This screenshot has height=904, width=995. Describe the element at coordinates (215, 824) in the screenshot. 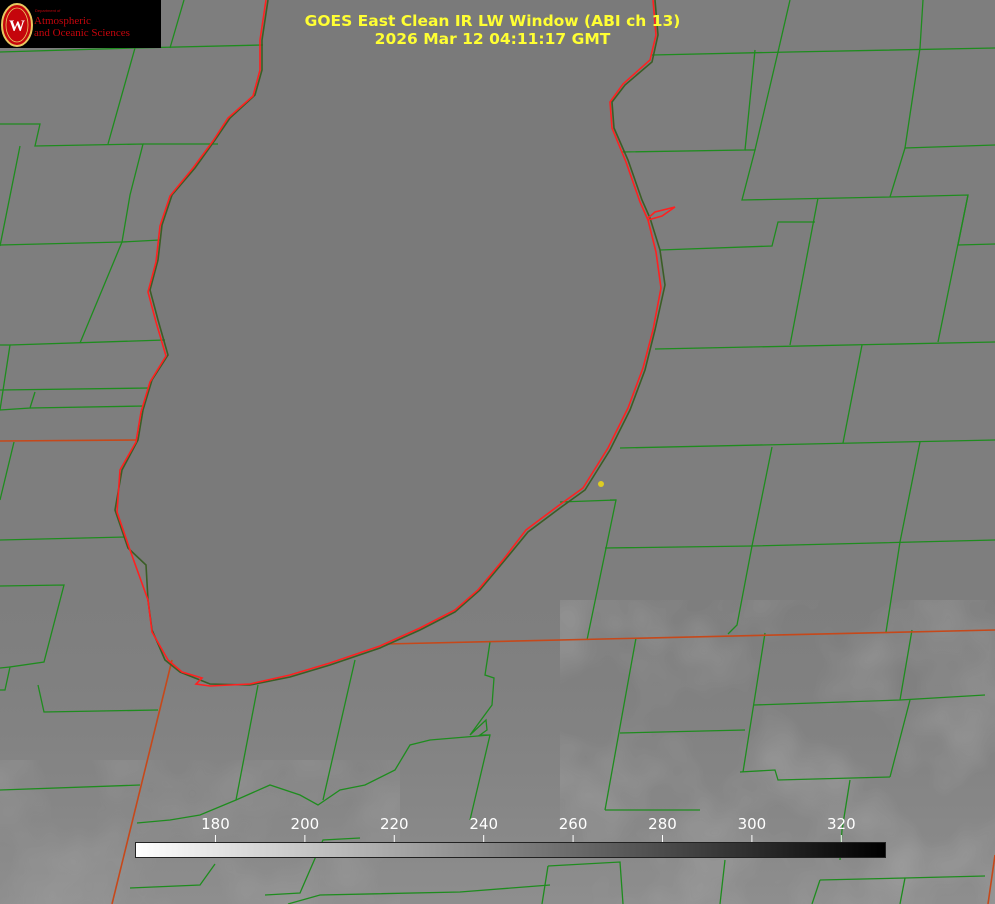

I see `colorbar-tick-label: 180` at that location.